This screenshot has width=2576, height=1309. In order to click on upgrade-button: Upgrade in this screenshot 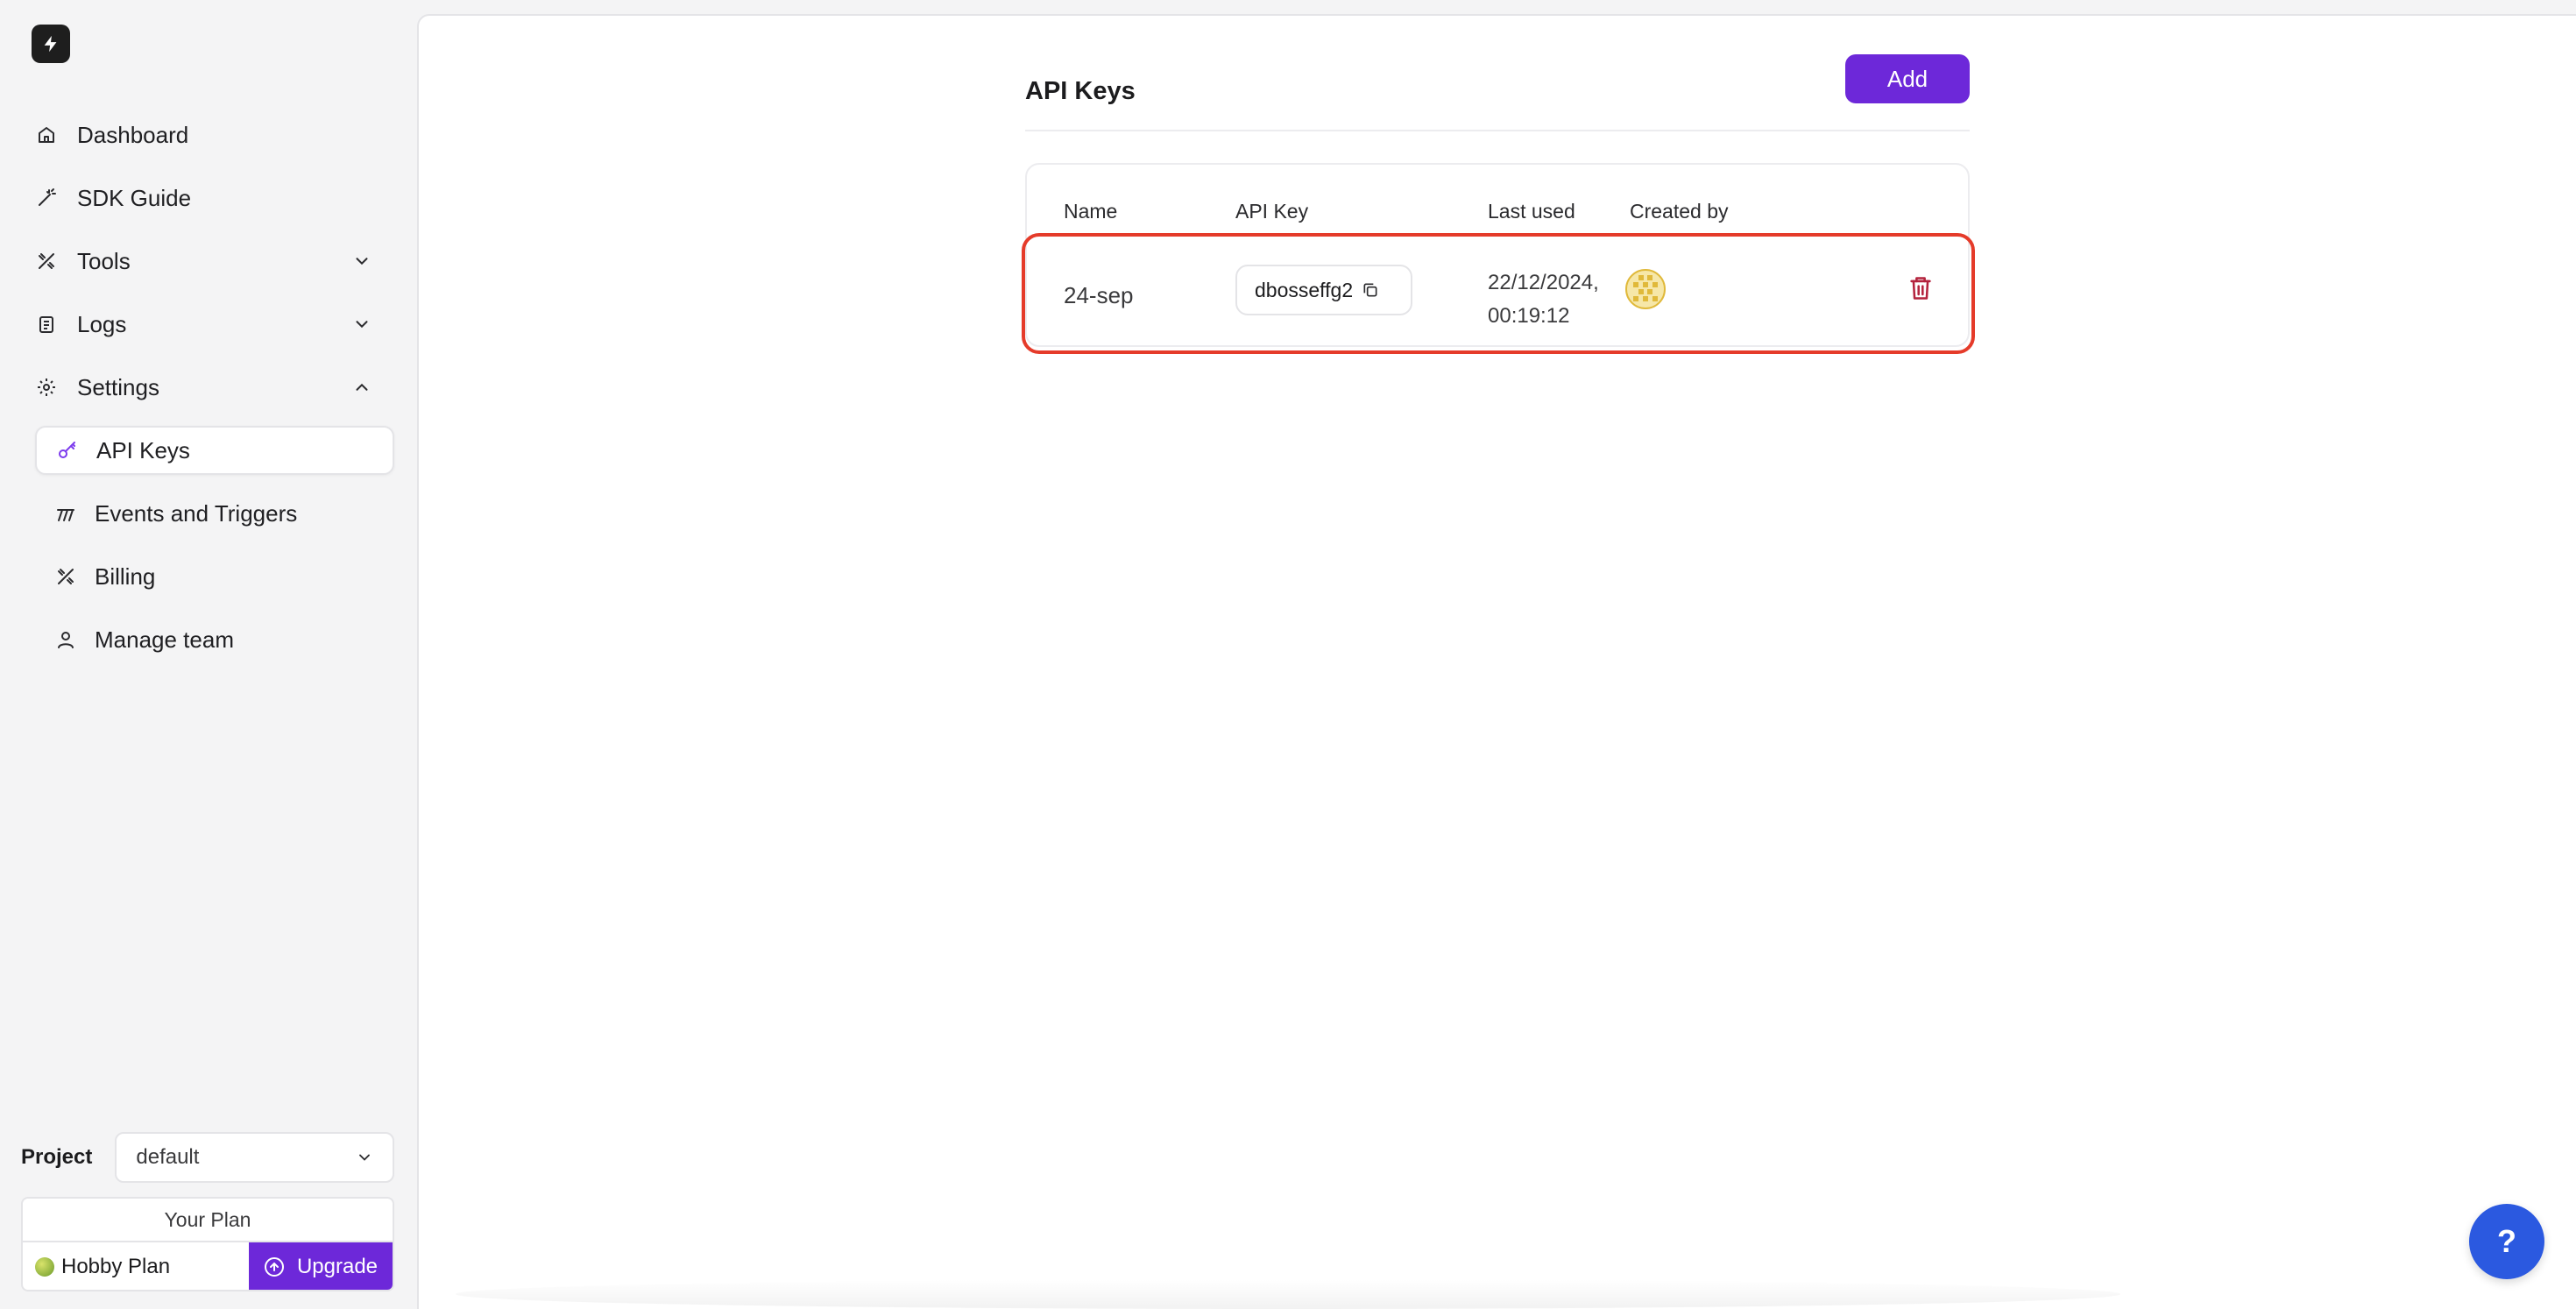, I will do `click(321, 1266)`.